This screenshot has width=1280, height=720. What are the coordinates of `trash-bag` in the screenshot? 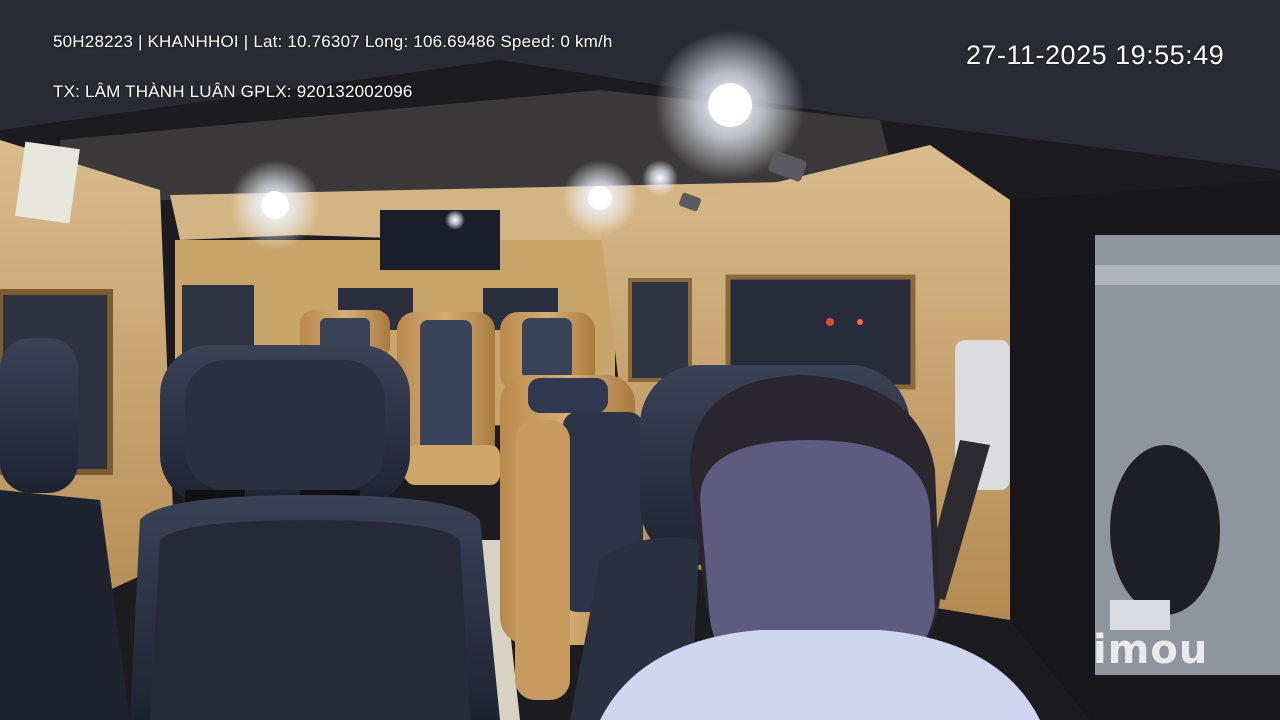 It's located at (1165, 530).